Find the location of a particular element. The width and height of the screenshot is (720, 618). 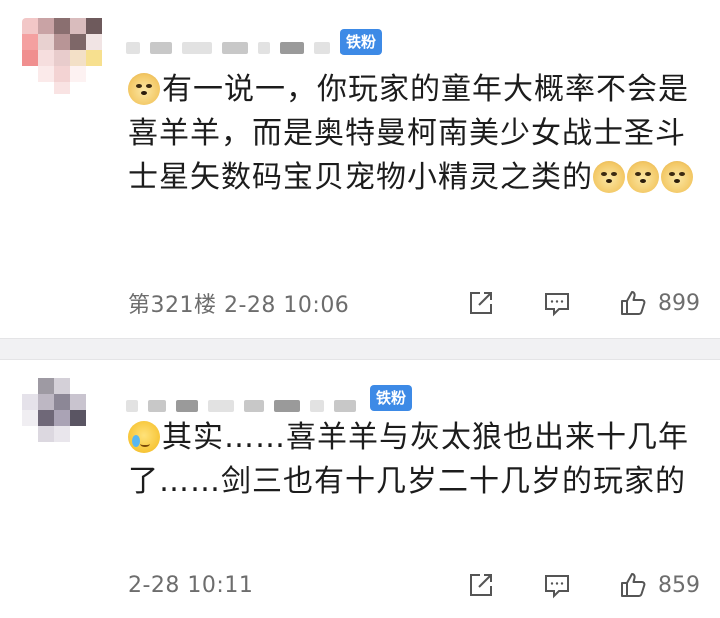

comment-separator is located at coordinates (360, 349).